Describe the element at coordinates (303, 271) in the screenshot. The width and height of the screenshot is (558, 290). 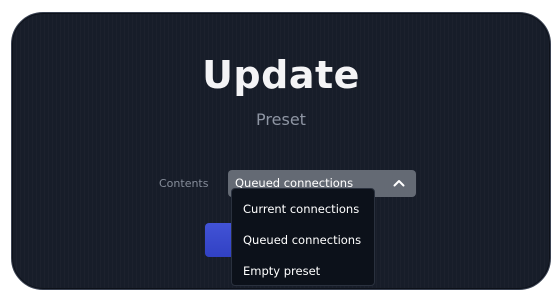
I see `option-empty-preset: Empty preset` at that location.